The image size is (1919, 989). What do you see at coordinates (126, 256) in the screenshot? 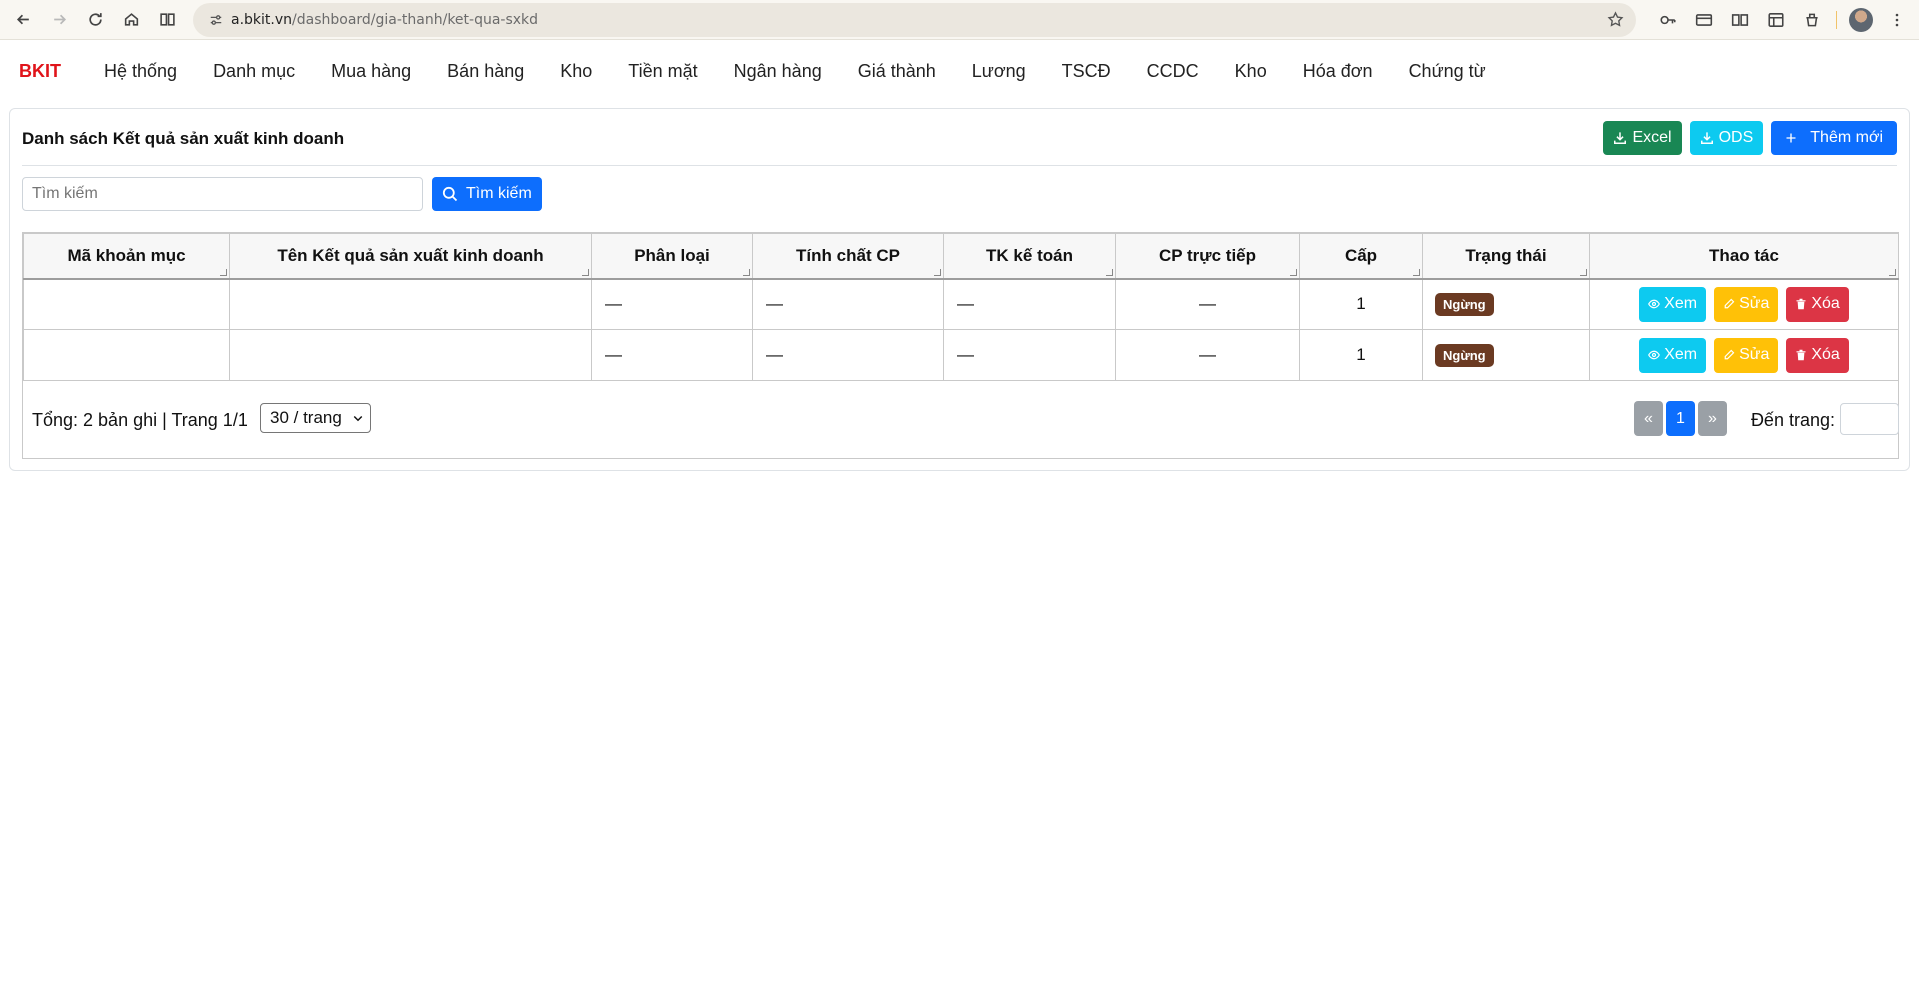
I see `col-header-code: Mã khoản mục` at bounding box center [126, 256].